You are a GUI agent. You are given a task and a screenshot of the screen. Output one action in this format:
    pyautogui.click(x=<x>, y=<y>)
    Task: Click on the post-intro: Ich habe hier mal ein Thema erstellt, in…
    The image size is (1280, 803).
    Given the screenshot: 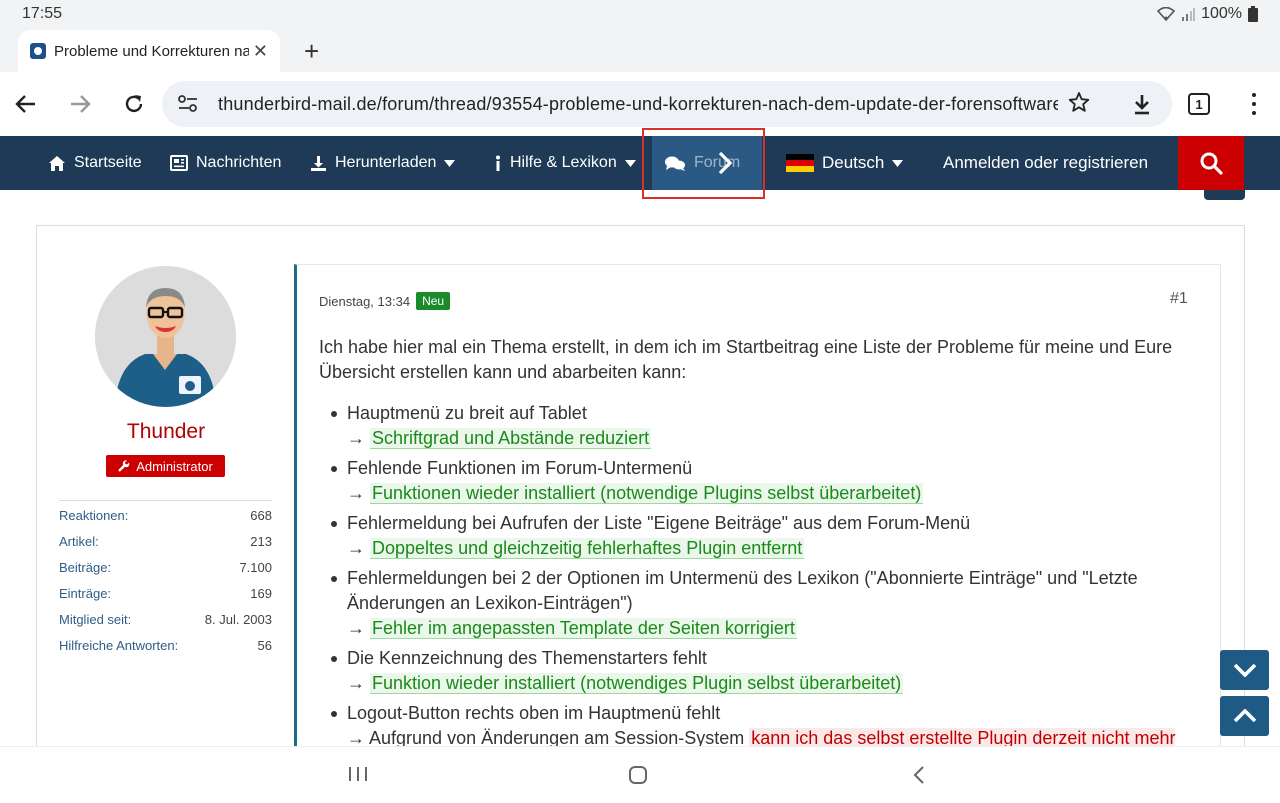 What is the action you would take?
    pyautogui.click(x=746, y=359)
    